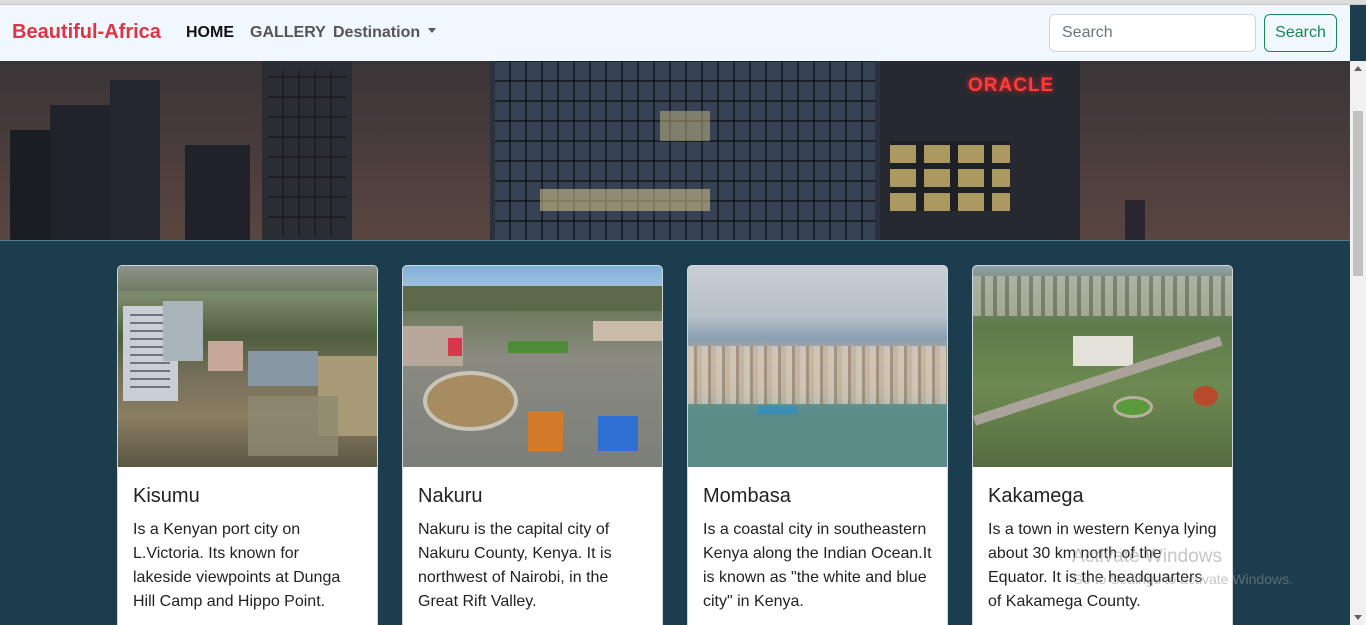 This screenshot has height=625, width=1366. Describe the element at coordinates (1102, 296) in the screenshot. I see `kakamega-town` at that location.